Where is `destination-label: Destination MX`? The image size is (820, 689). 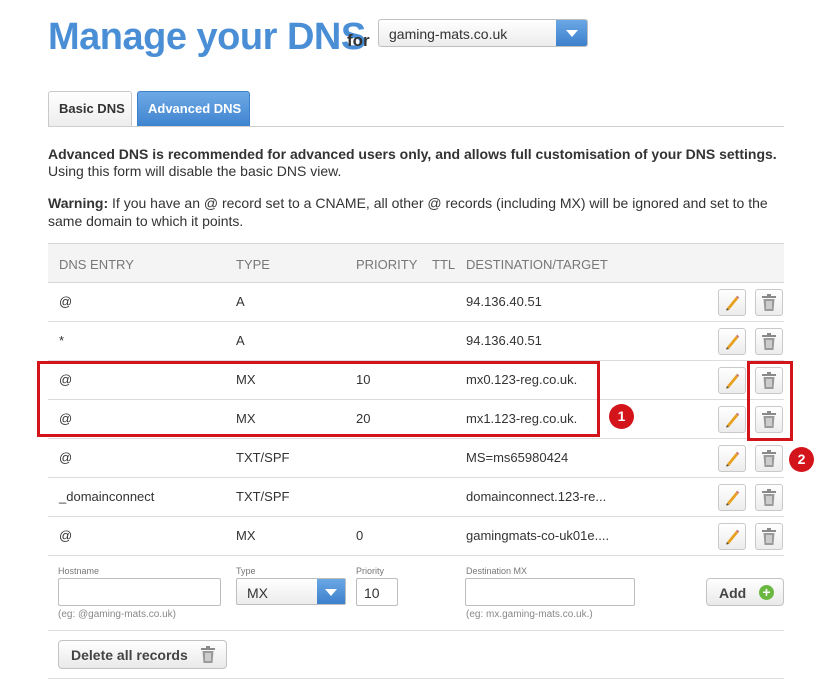
destination-label: Destination MX is located at coordinates (497, 571).